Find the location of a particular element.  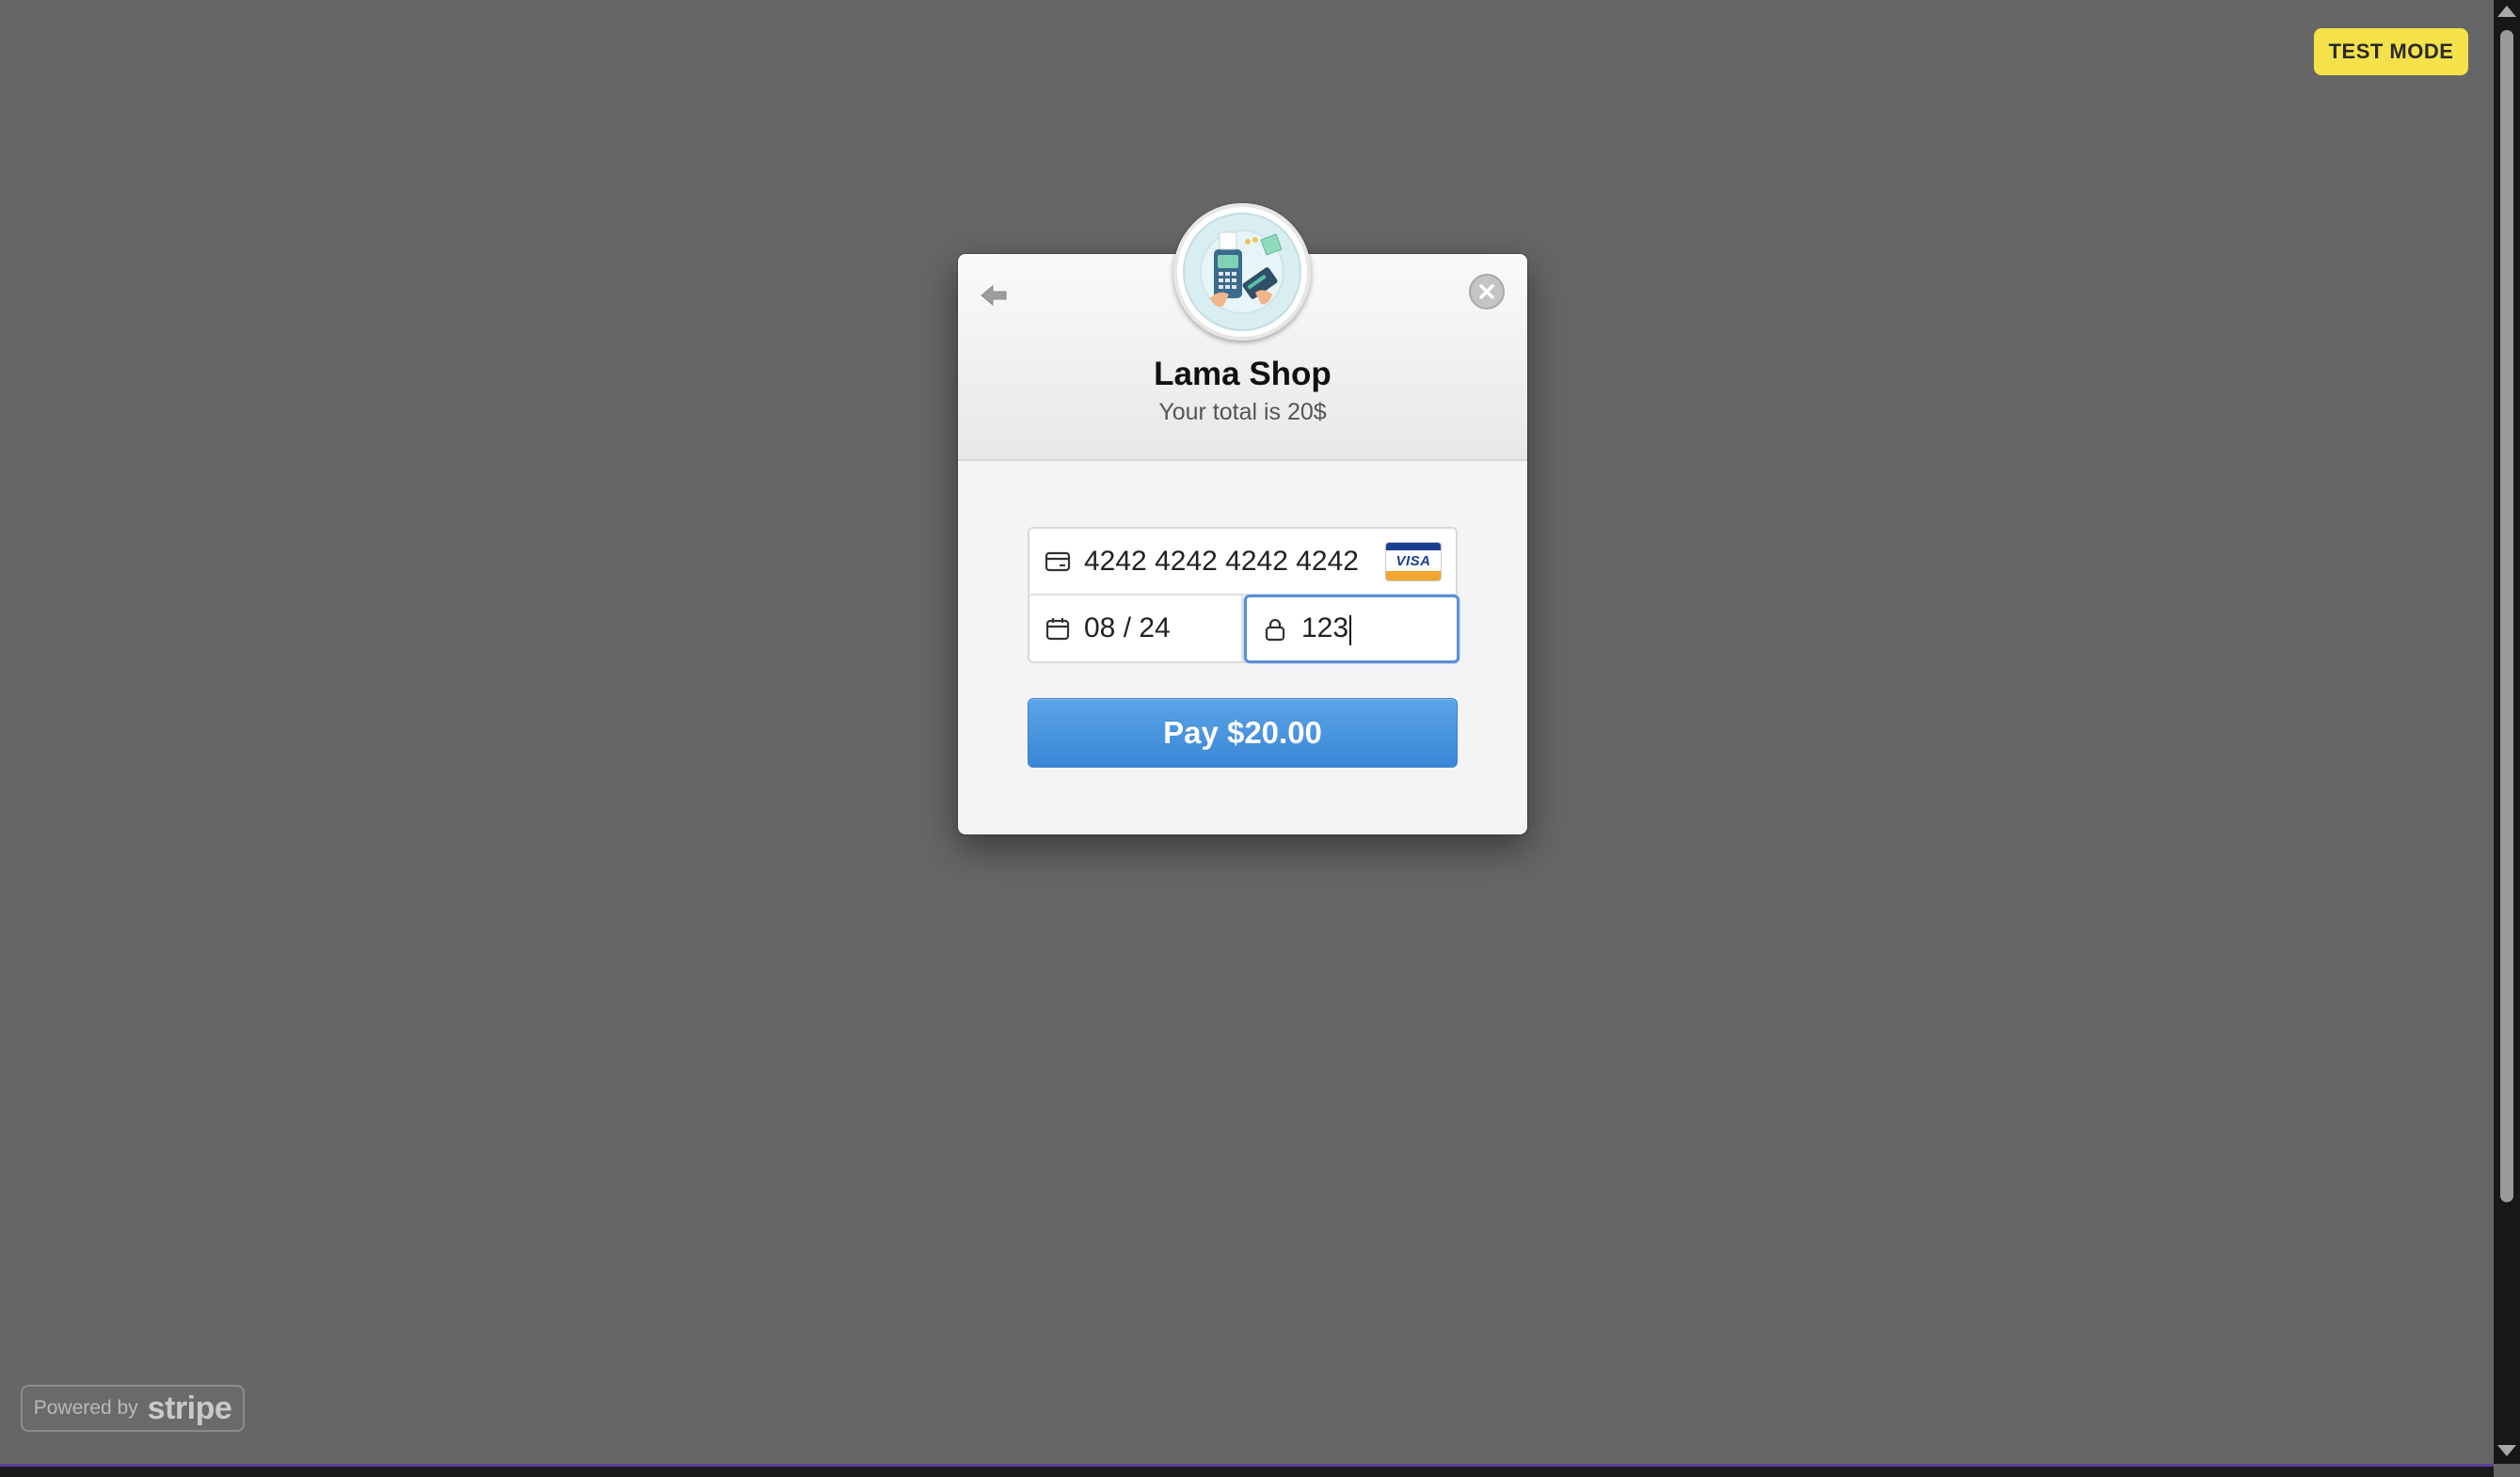

expiry-field: 08 / 24 is located at coordinates (1136, 628).